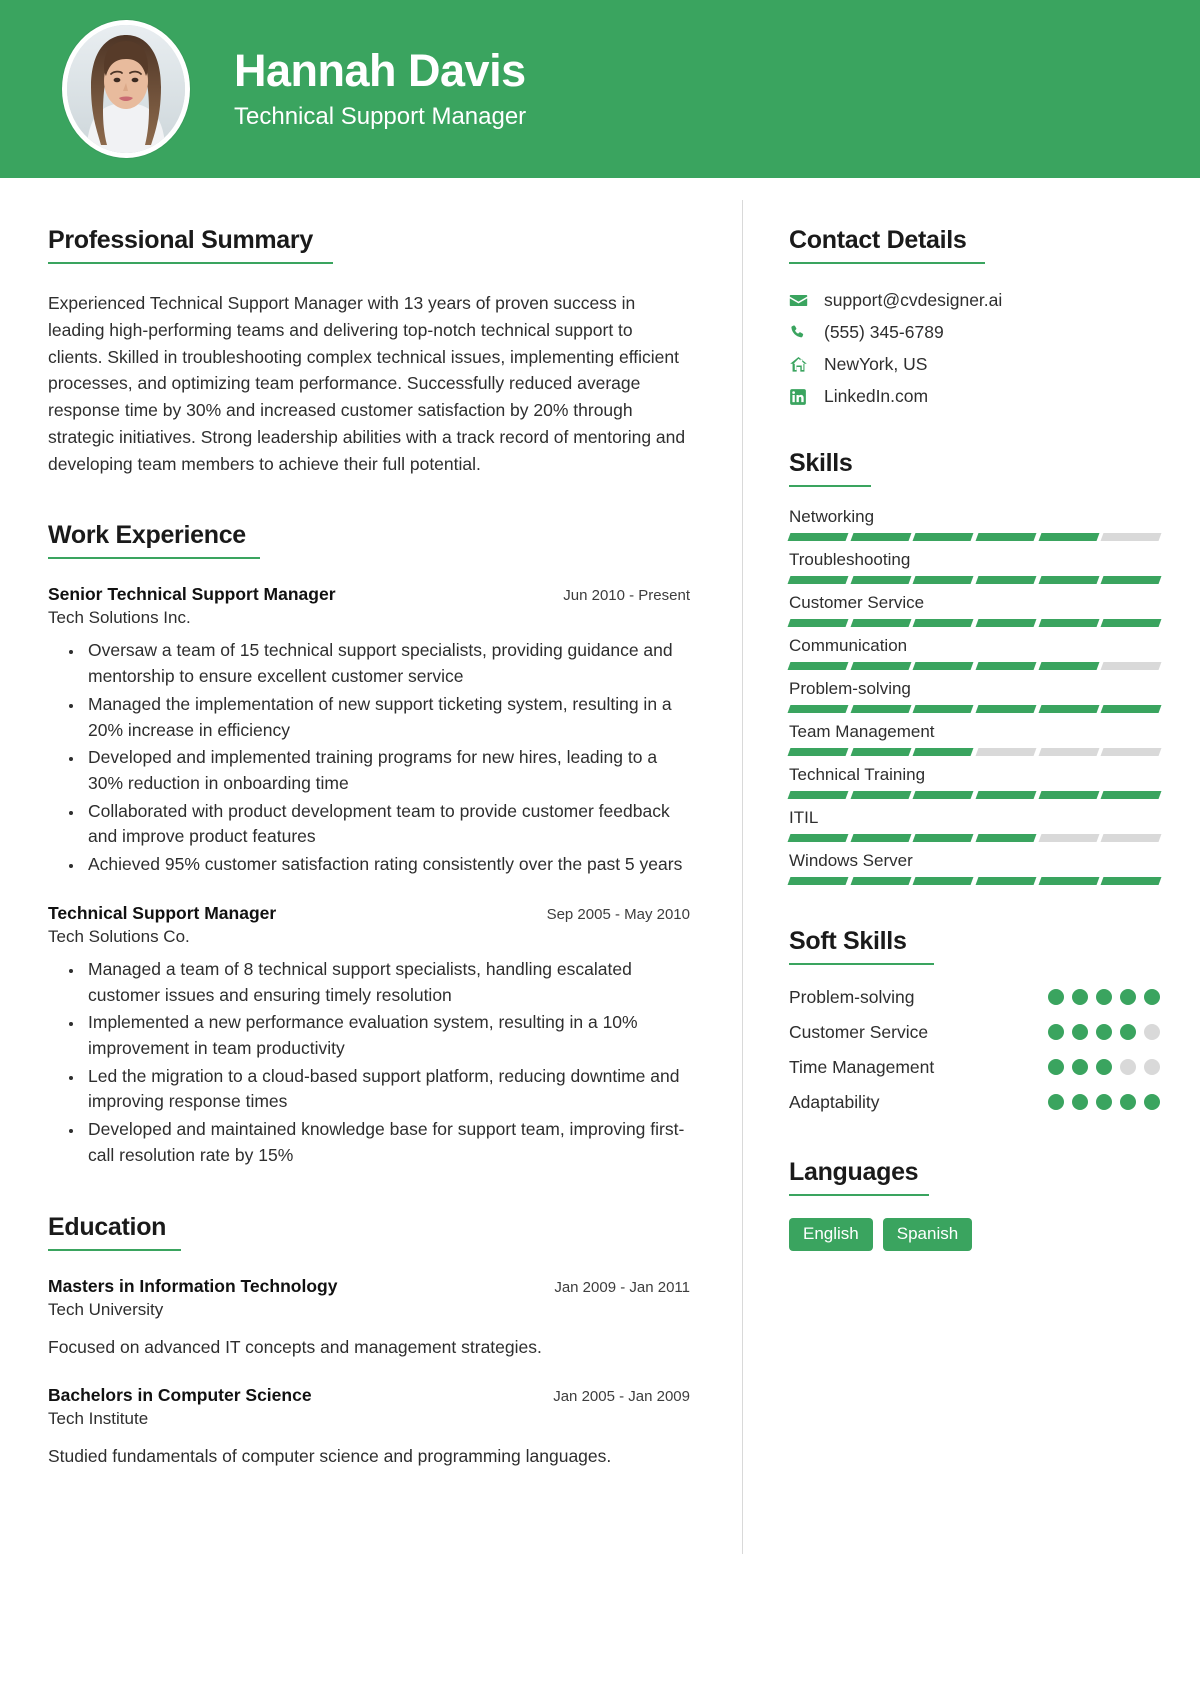 This screenshot has height=1684, width=1200. I want to click on language-badge: English, so click(831, 1234).